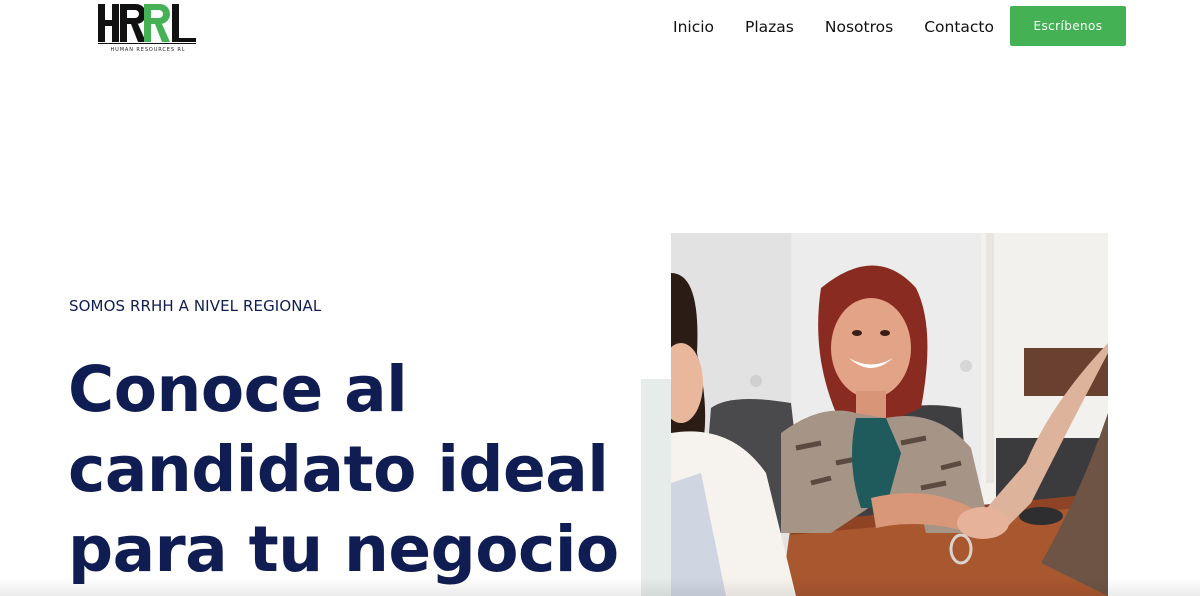  Describe the element at coordinates (338, 469) in the screenshot. I see `headline-line-2: candidato ideal` at that location.